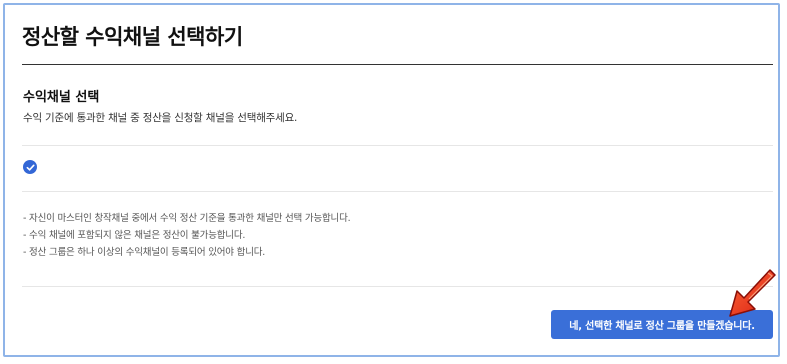 The width and height of the screenshot is (787, 364). I want to click on title-divider, so click(397, 64).